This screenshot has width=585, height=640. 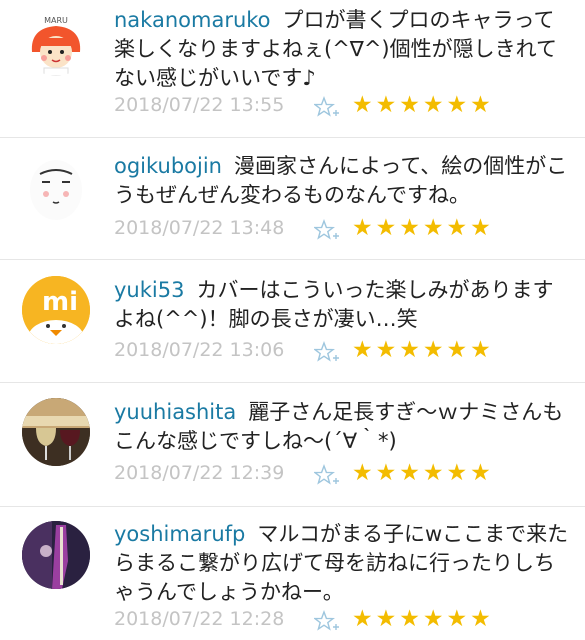 I want to click on avatar-logo-text: mi, so click(x=60, y=302).